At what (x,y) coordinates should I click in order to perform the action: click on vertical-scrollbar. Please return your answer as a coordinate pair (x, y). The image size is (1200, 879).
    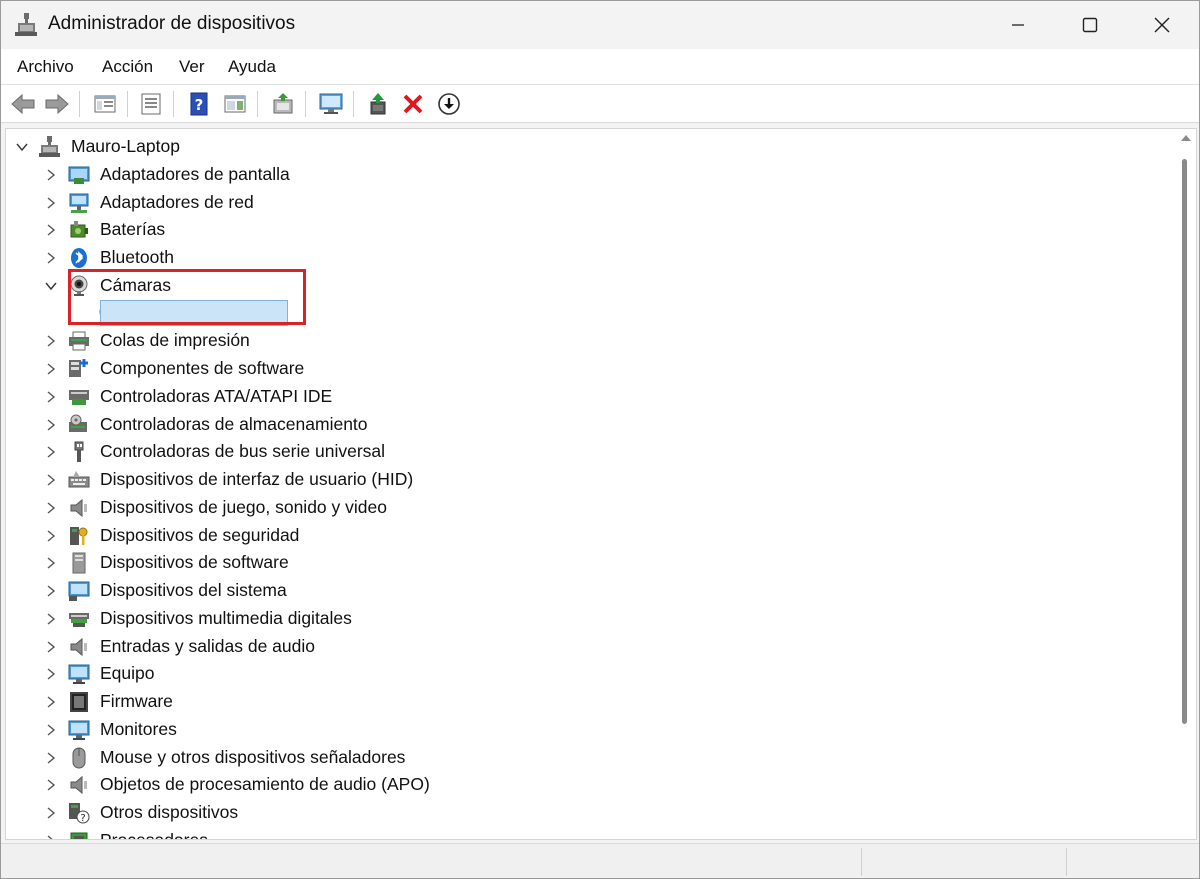
    Looking at the image, I should click on (1186, 484).